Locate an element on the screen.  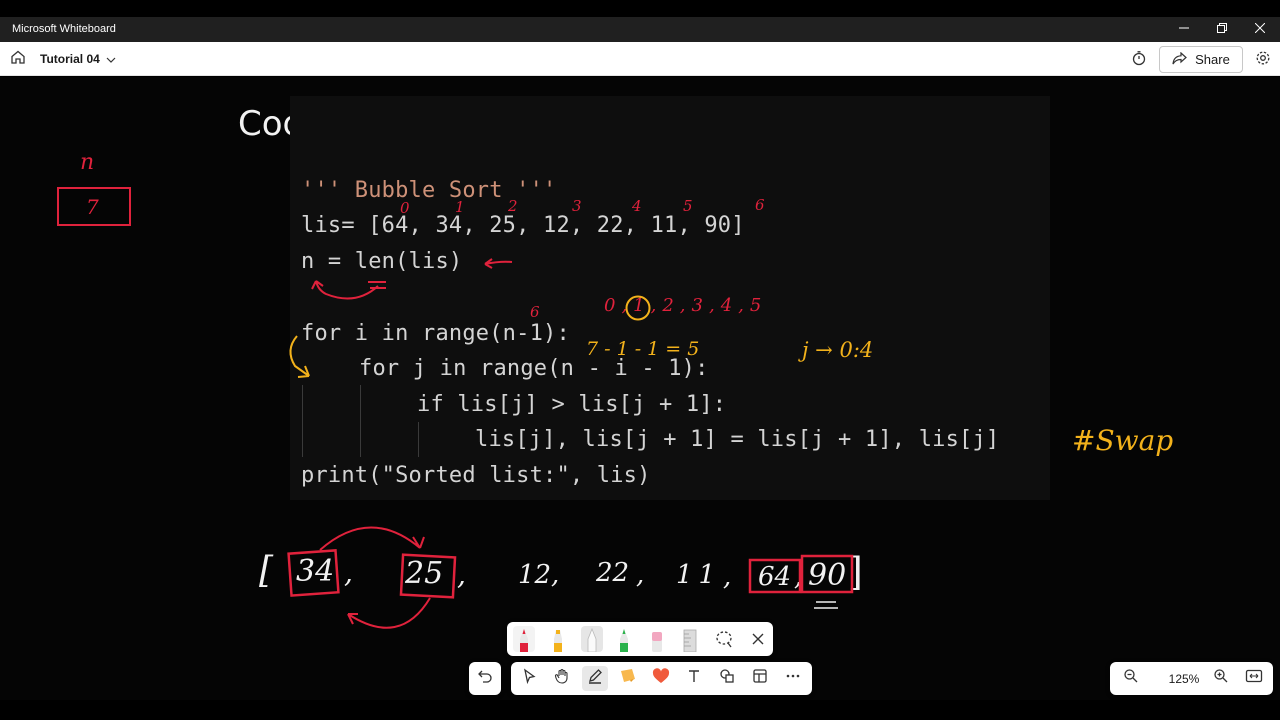
index-1: 1 is located at coordinates (460, 207).